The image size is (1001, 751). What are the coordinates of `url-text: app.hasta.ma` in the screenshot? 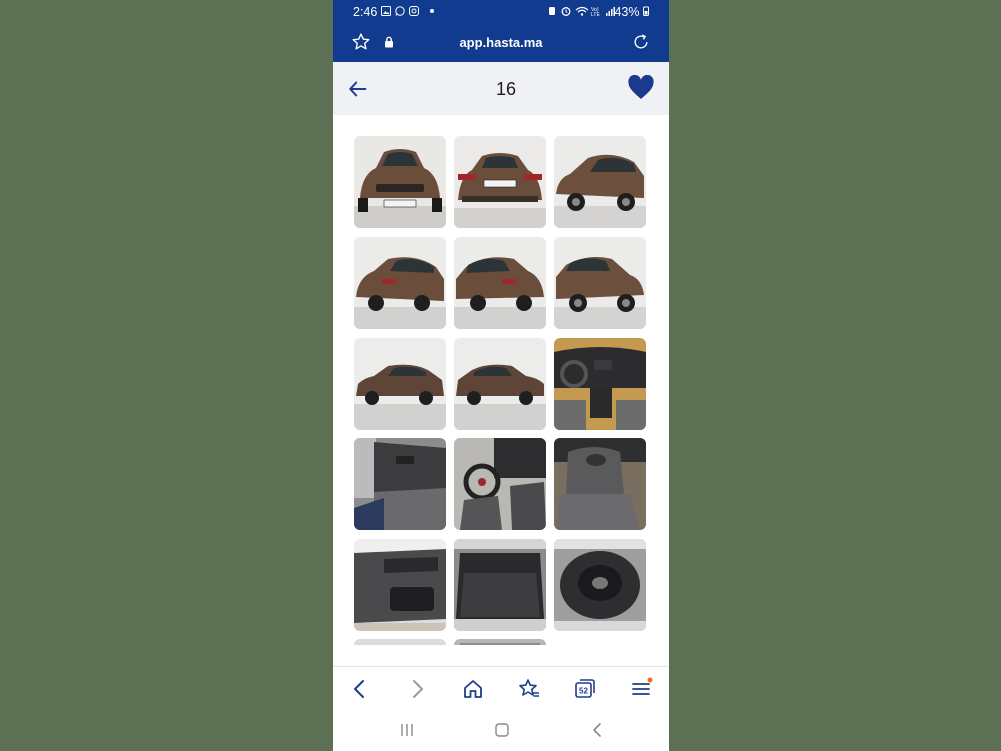 It's located at (501, 42).